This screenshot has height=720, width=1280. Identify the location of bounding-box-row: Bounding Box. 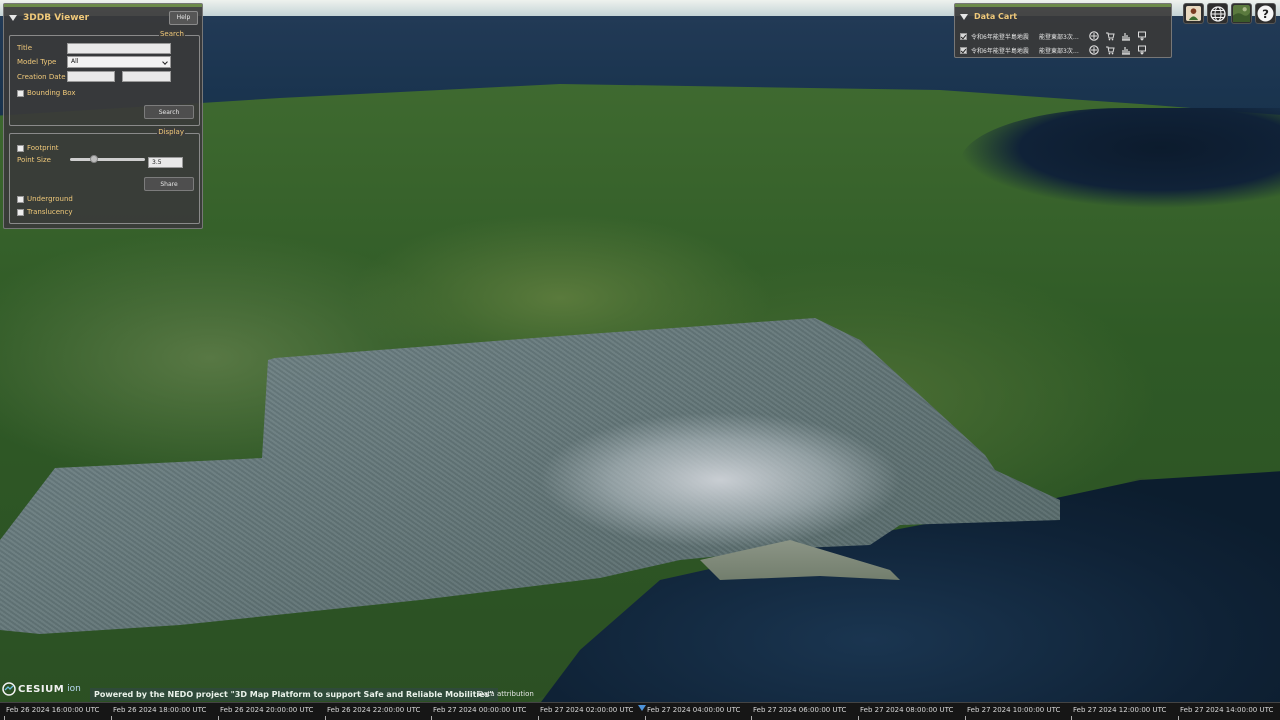
(46, 93).